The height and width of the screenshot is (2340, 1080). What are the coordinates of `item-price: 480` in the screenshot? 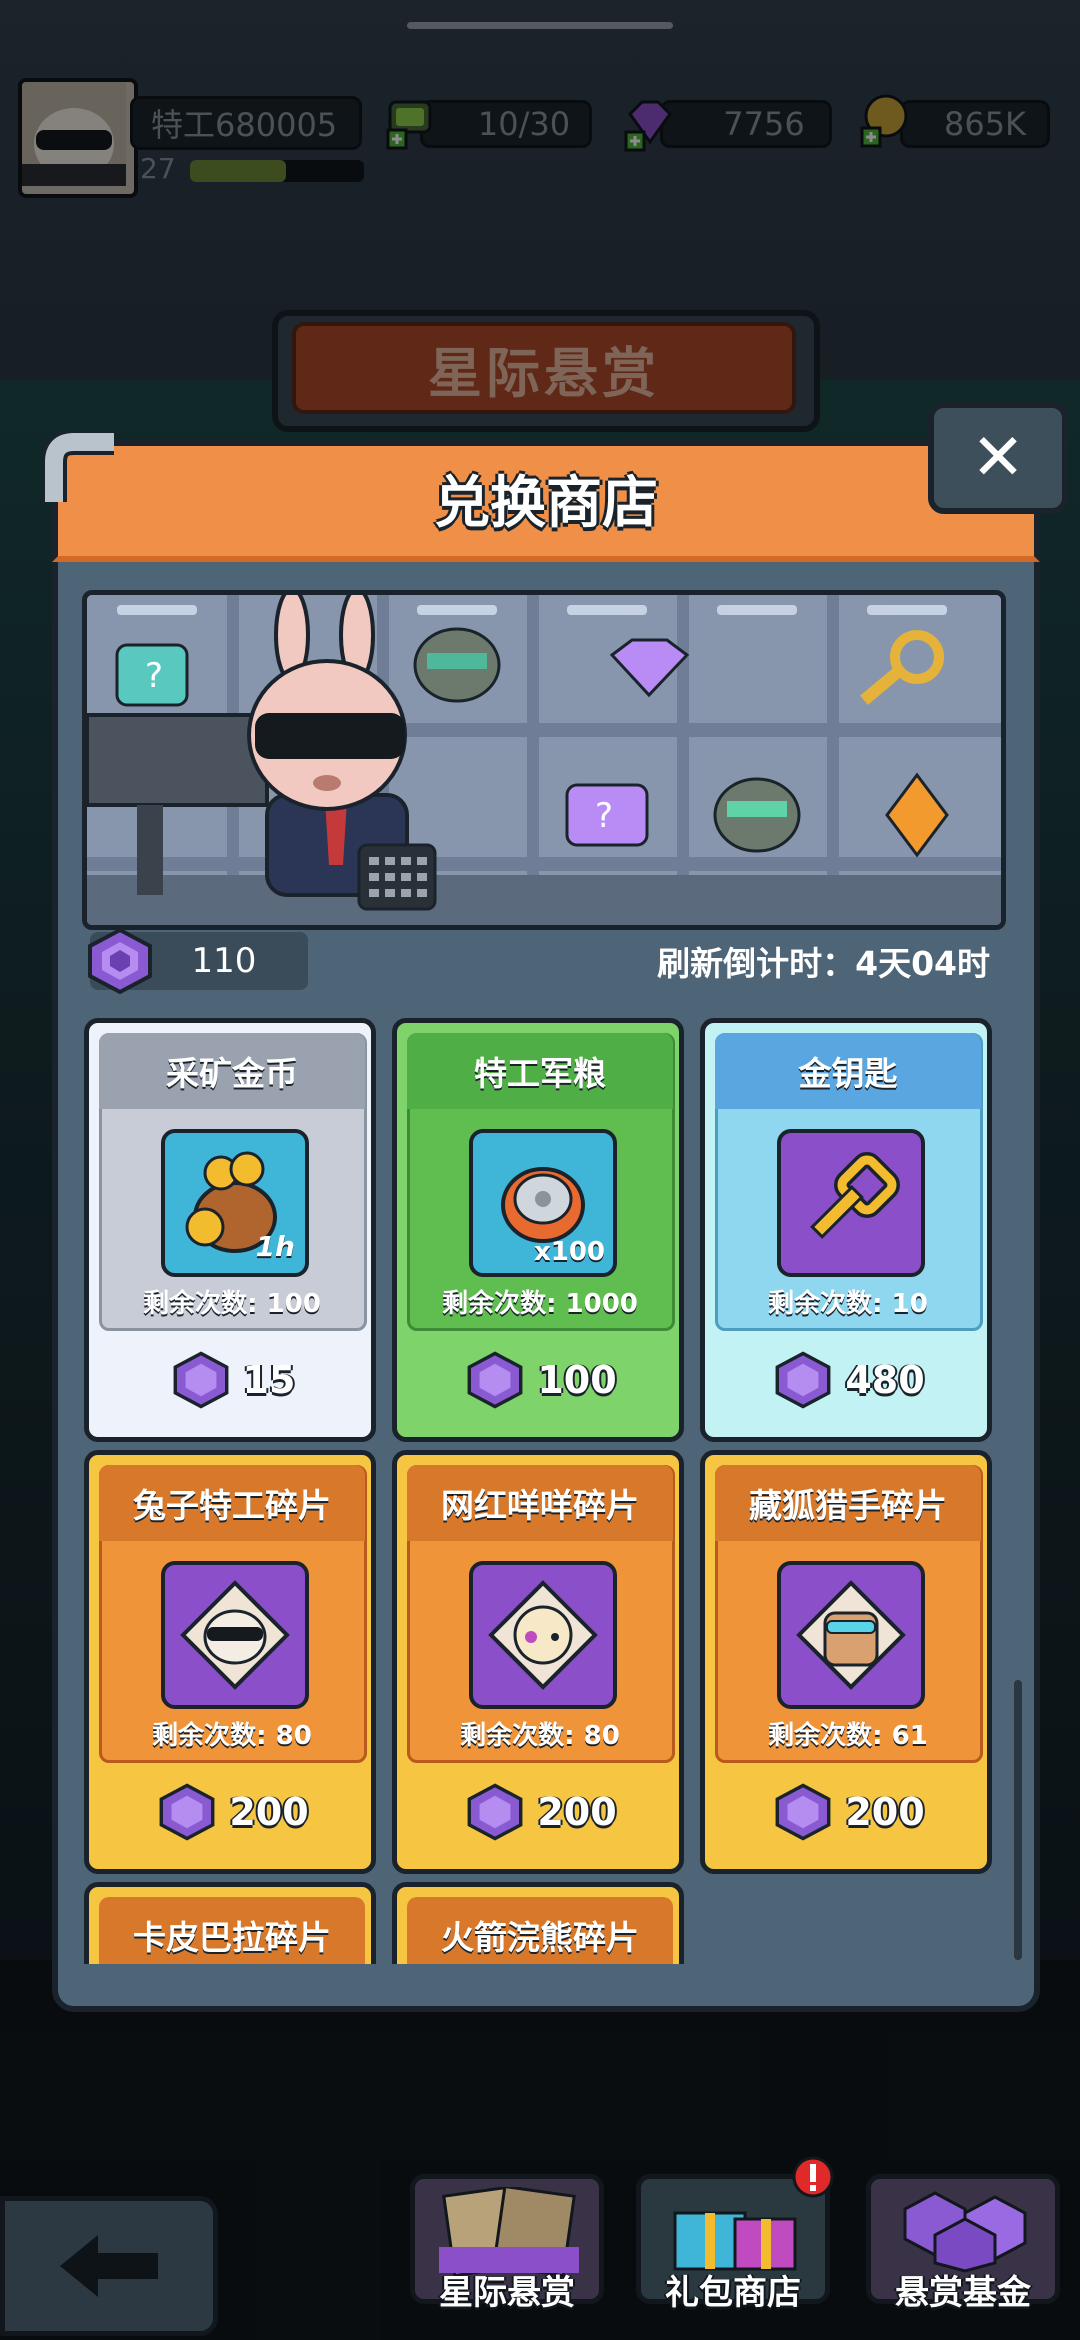 It's located at (848, 1380).